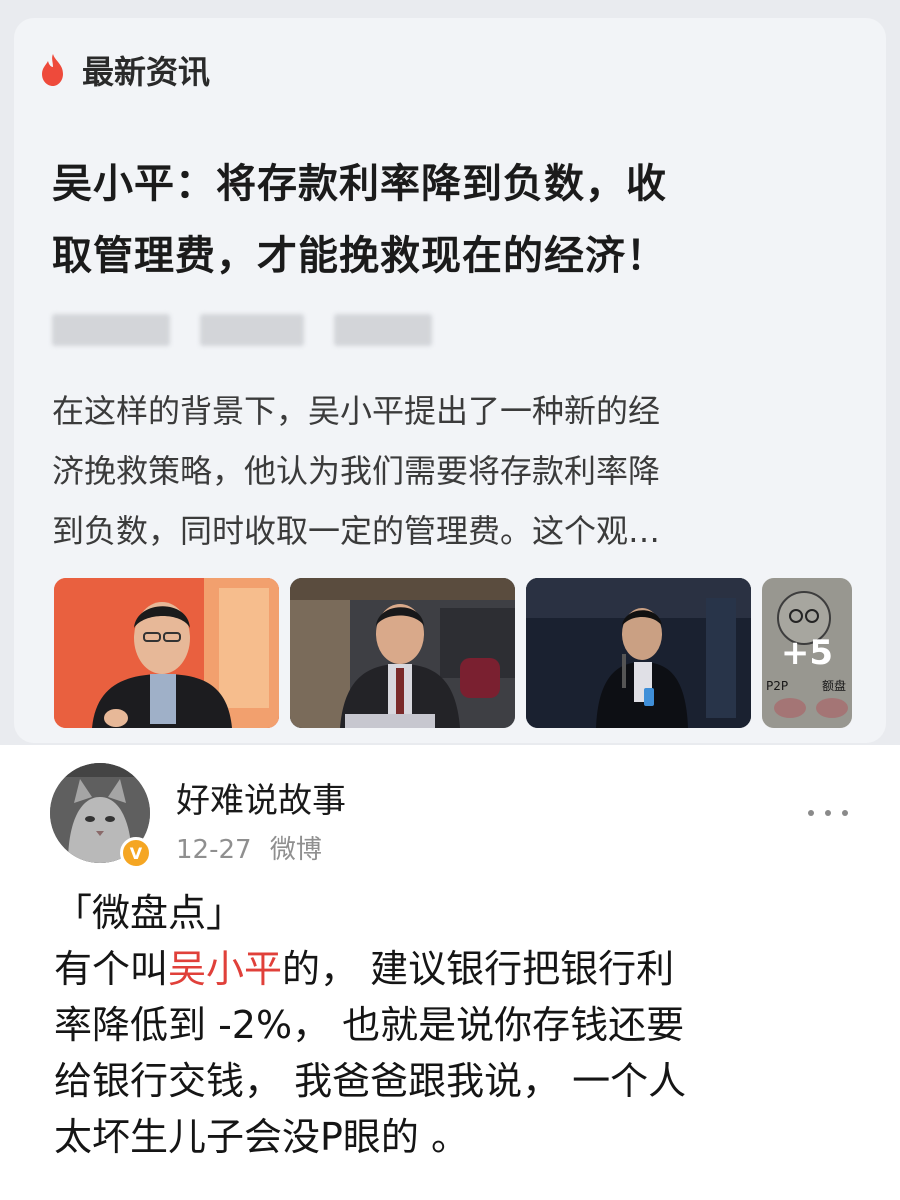 Image resolution: width=900 pixels, height=1200 pixels. Describe the element at coordinates (370, 1081) in the screenshot. I see `post-line: 给银行交钱， 我爸爸跟我说， 一个人` at that location.